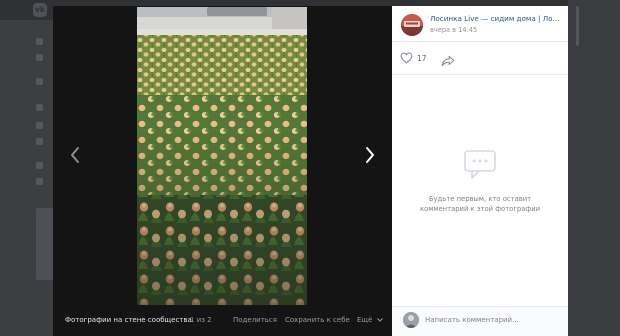 The height and width of the screenshot is (336, 620). Describe the element at coordinates (422, 58) in the screenshot. I see `like-count: 17` at that location.